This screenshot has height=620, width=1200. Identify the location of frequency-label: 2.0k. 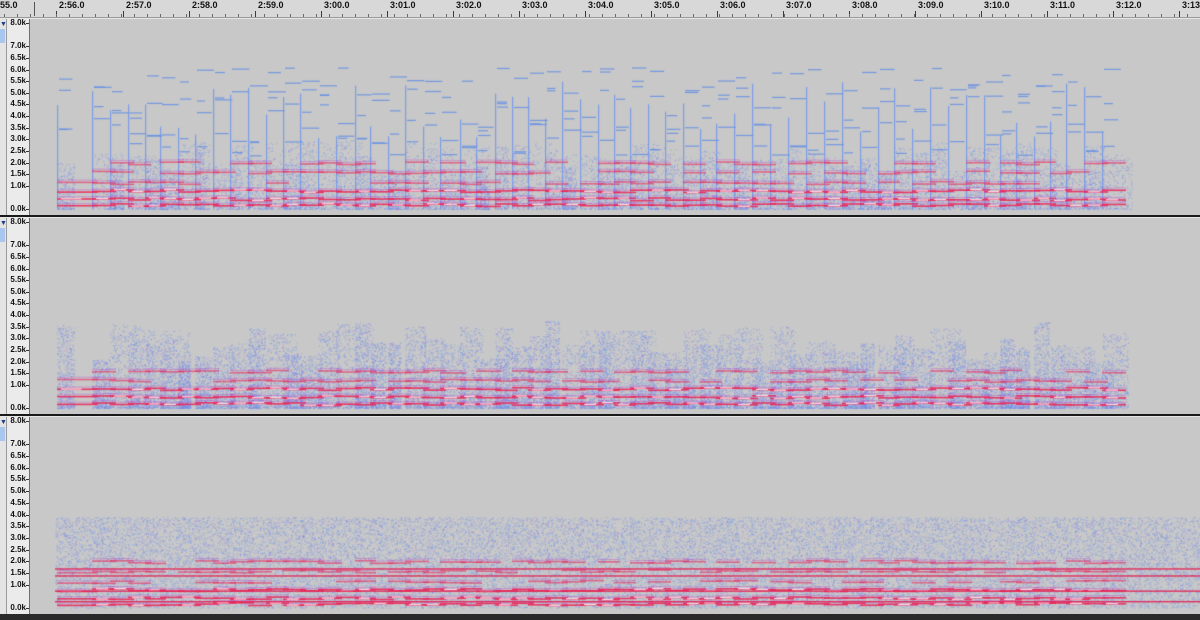
(18, 561).